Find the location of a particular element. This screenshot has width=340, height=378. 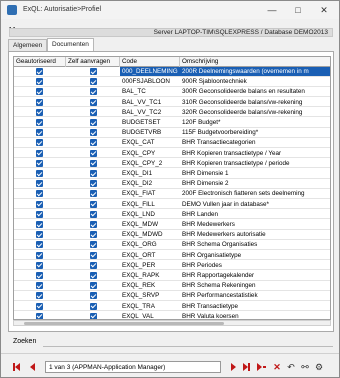

code-cell: EXQL_DI2 is located at coordinates (150, 183).